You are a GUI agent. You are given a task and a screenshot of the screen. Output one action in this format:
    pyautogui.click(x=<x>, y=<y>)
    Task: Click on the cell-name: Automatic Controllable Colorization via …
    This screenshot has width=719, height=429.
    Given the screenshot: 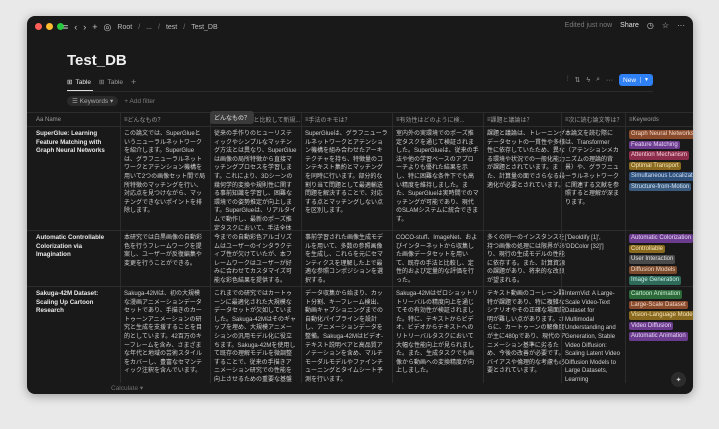 What is the action you would take?
    pyautogui.click(x=76, y=258)
    